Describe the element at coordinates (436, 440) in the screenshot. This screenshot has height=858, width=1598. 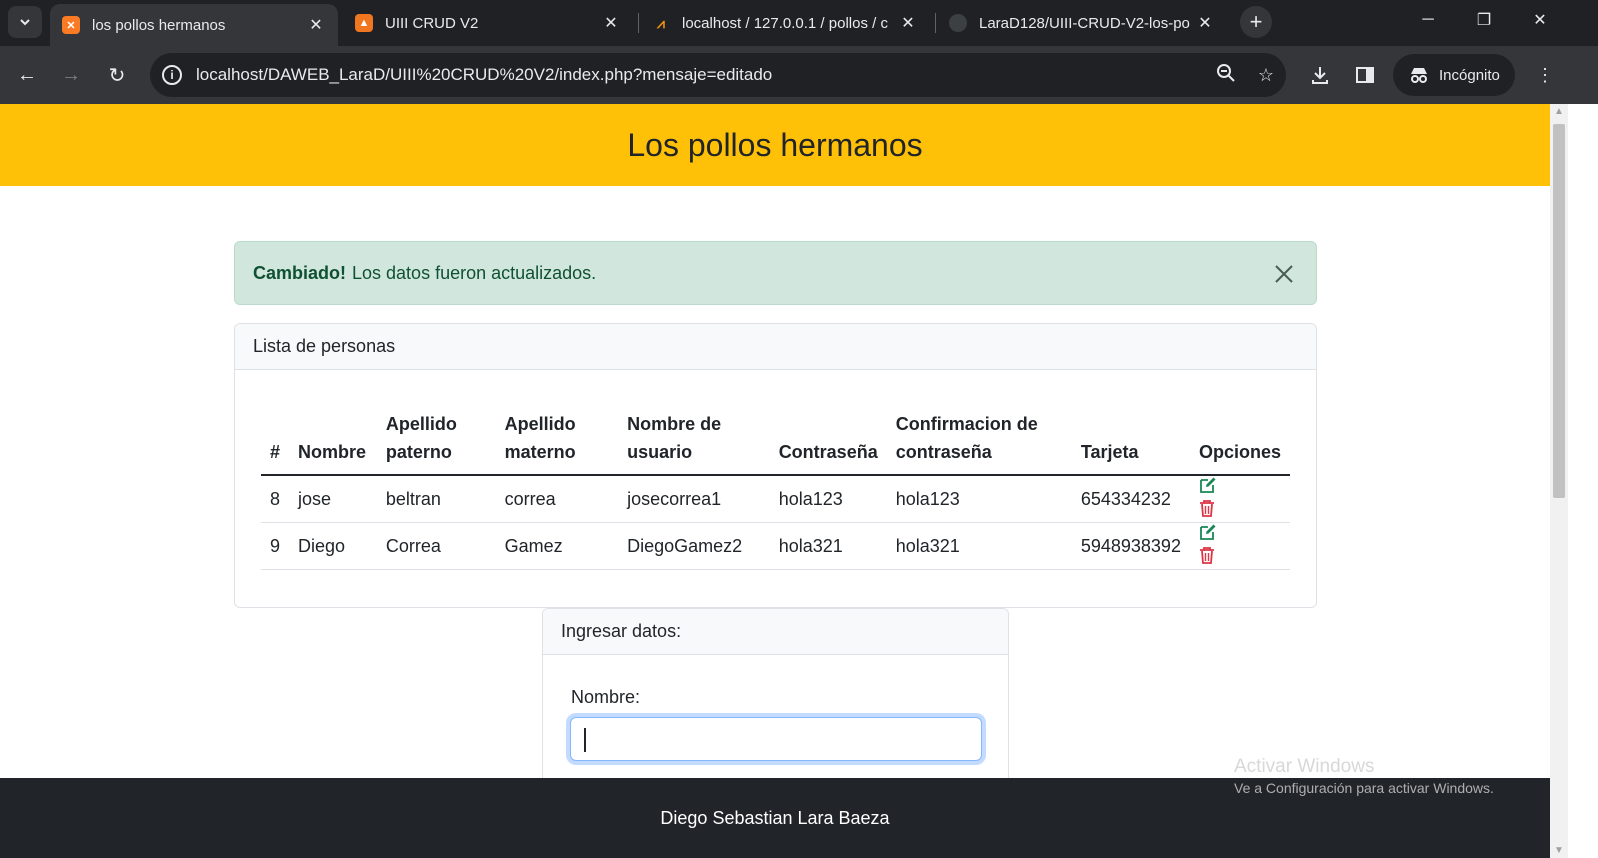
I see `col-header-apellido-paterno: Apellido paterno` at that location.